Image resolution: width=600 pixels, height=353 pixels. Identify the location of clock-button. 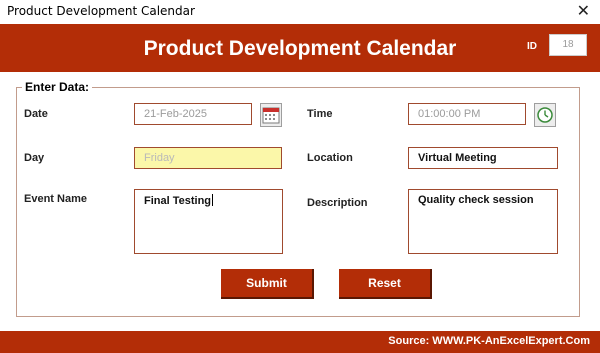
(545, 115).